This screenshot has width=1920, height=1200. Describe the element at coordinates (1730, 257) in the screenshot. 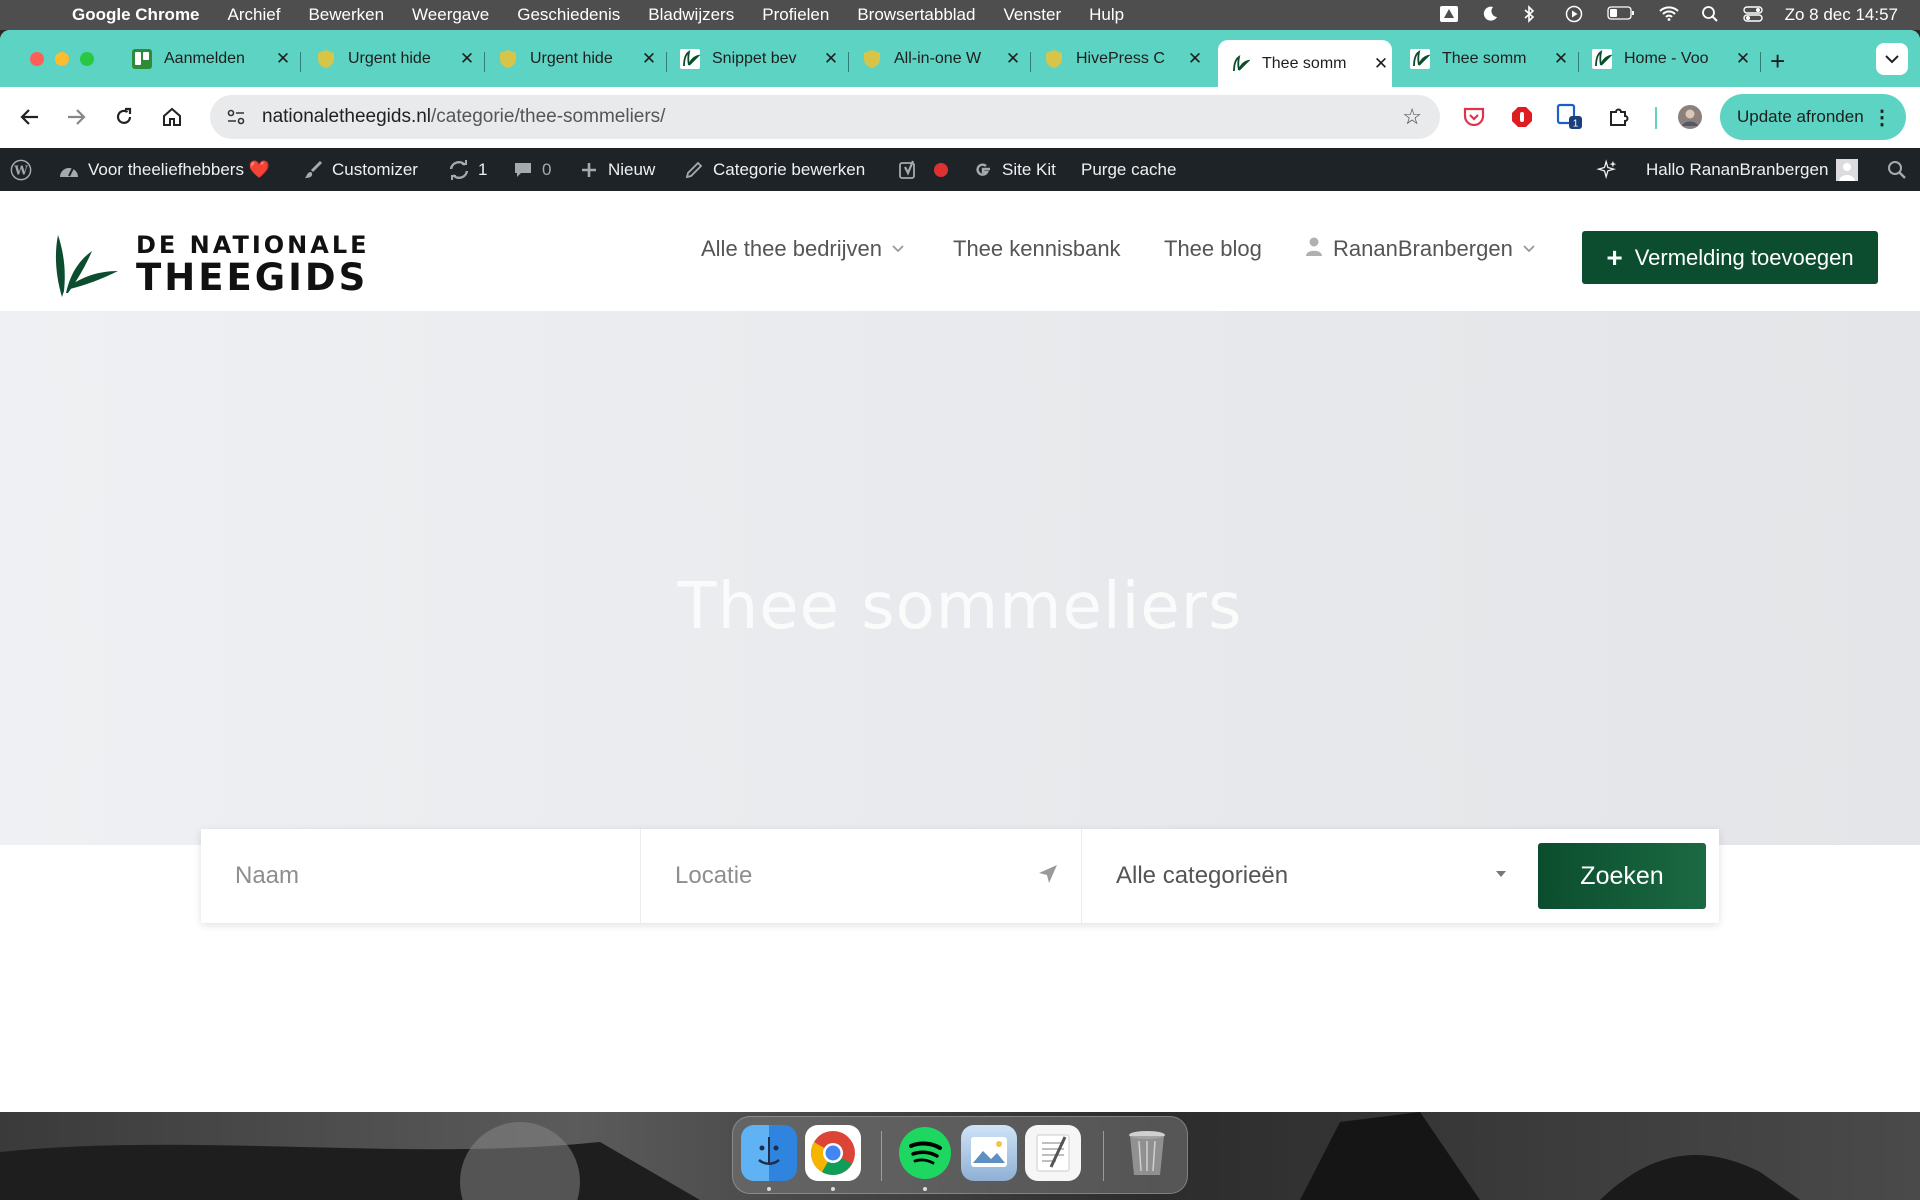

I see `add-listing-button: + Vermelding toevoegen` at that location.